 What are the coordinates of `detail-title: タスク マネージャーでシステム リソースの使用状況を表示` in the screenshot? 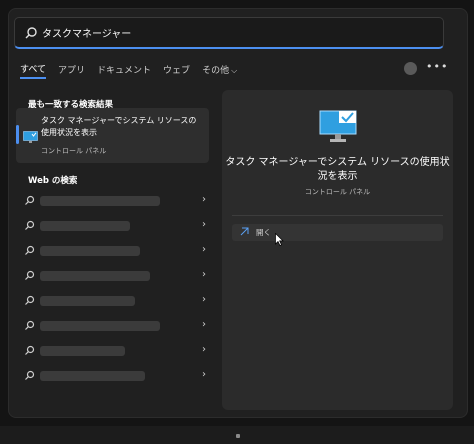 It's located at (337, 169).